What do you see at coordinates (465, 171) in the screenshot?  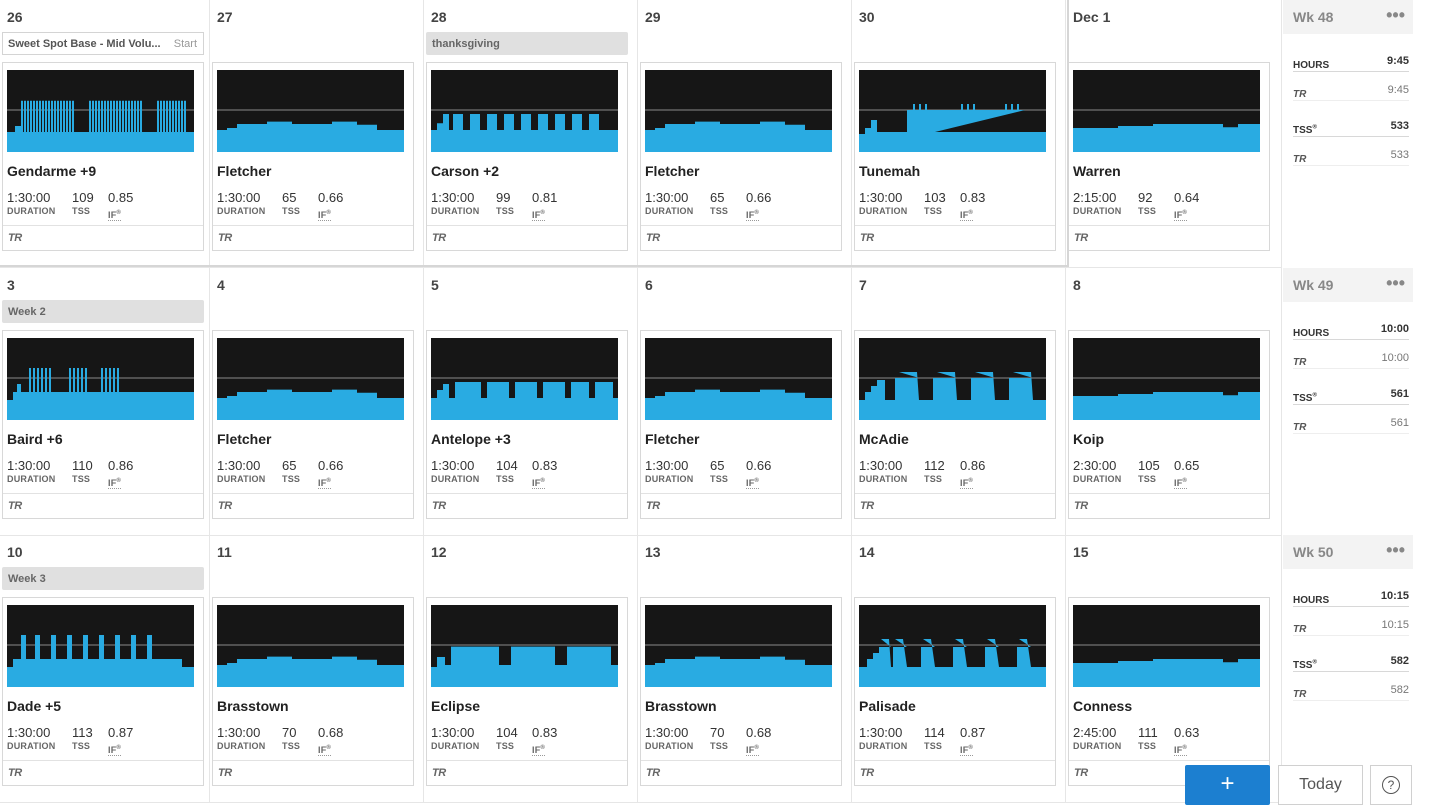 I see `workout-name: Carson +2` at bounding box center [465, 171].